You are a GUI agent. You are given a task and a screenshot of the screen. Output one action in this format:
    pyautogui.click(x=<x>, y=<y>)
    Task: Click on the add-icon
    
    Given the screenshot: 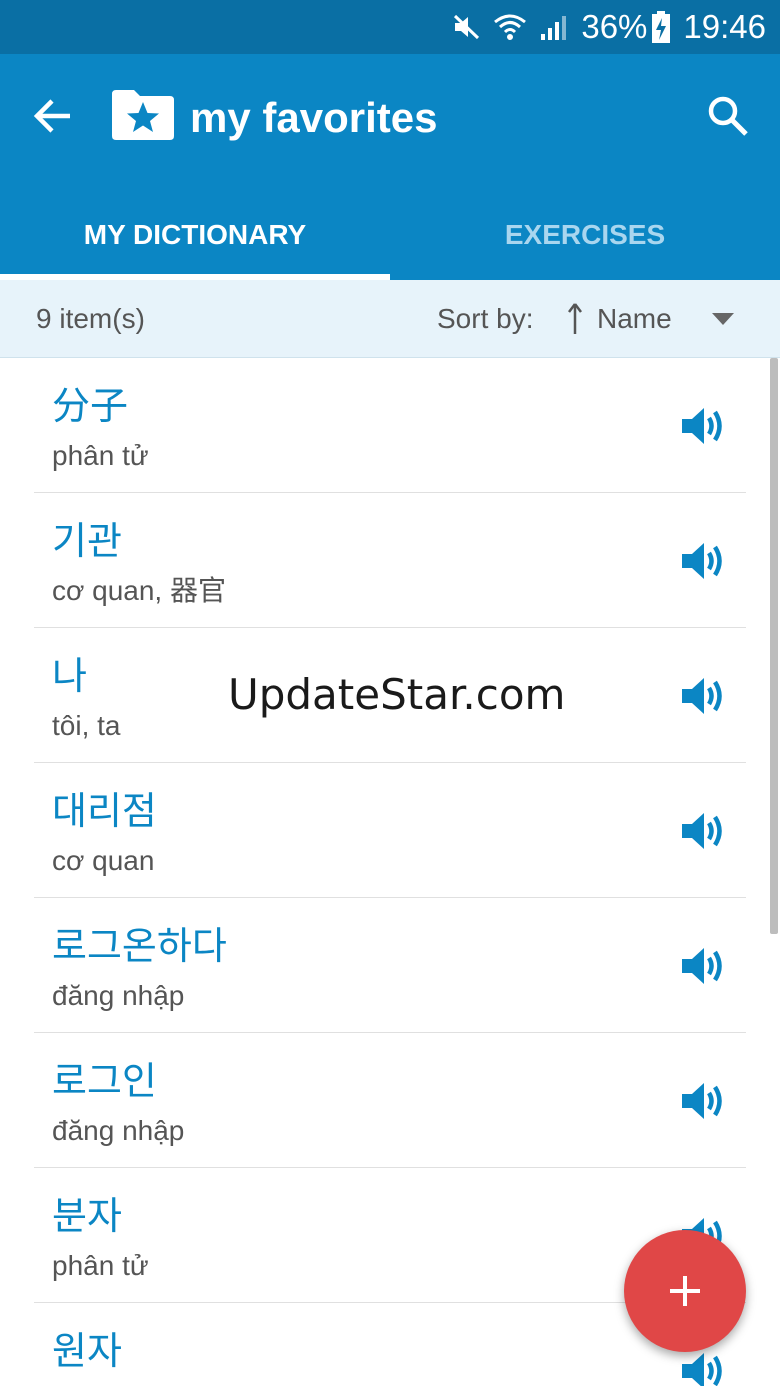 What is the action you would take?
    pyautogui.click(x=685, y=1291)
    